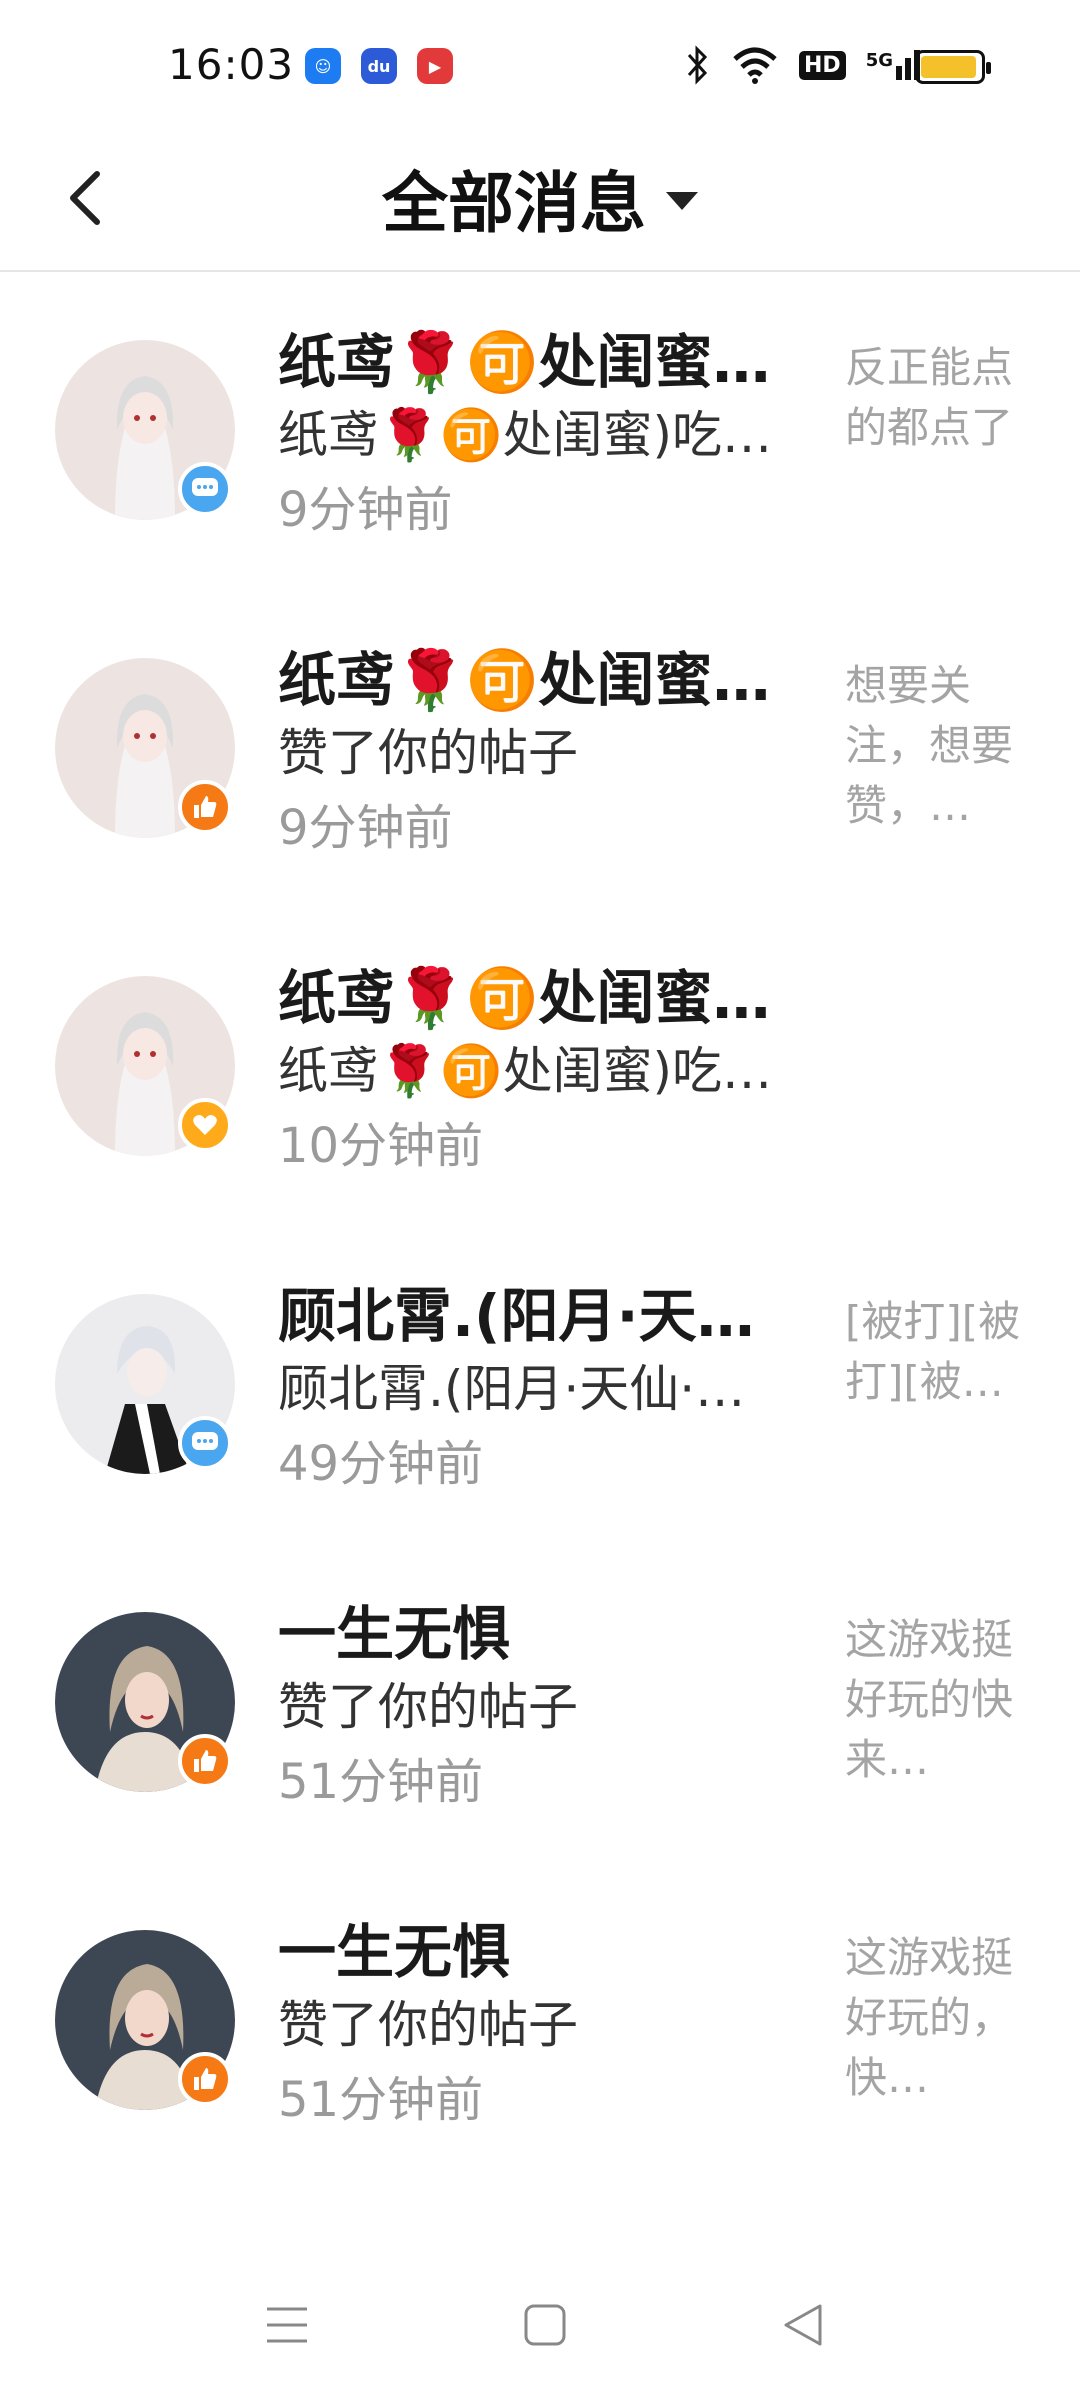  What do you see at coordinates (755, 65) in the screenshot?
I see `wifi-icon` at bounding box center [755, 65].